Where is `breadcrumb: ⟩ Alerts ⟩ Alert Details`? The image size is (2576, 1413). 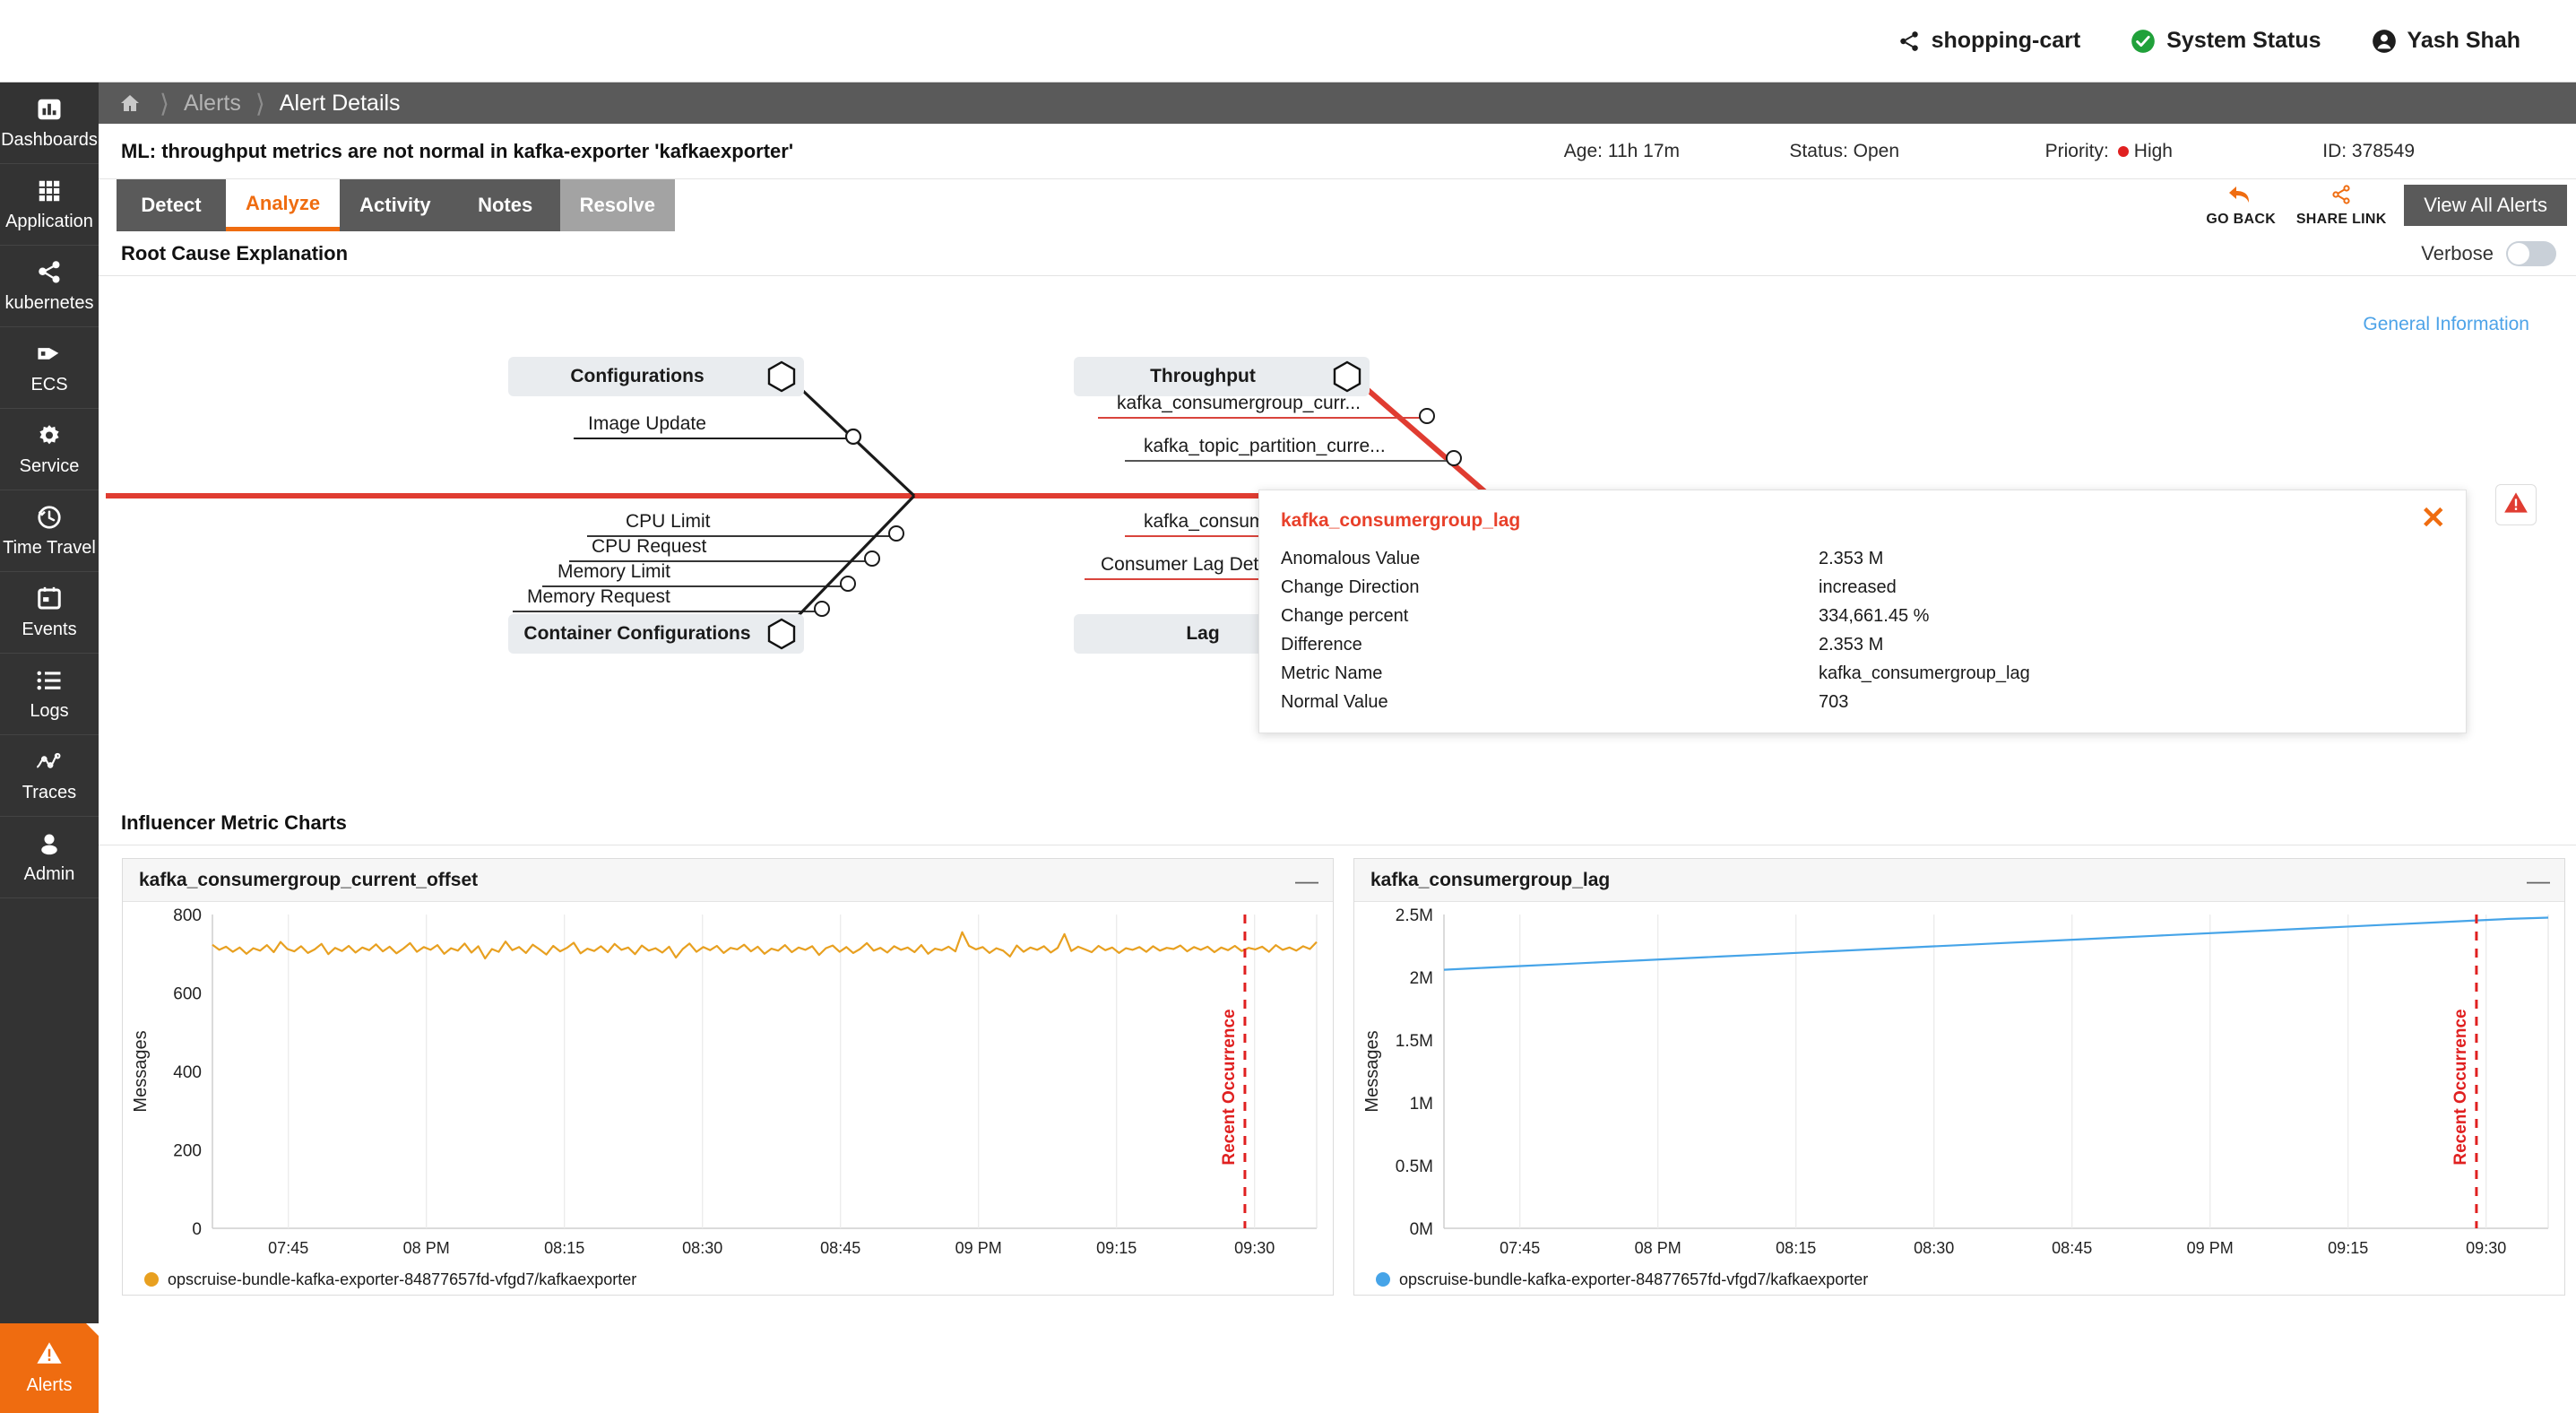 breadcrumb: ⟩ Alerts ⟩ Alert Details is located at coordinates (1337, 103).